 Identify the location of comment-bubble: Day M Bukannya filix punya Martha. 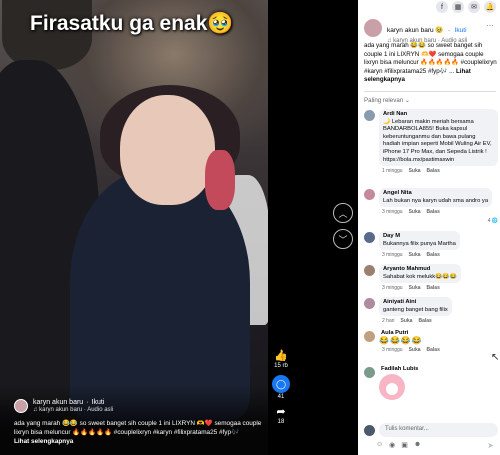
(419, 241).